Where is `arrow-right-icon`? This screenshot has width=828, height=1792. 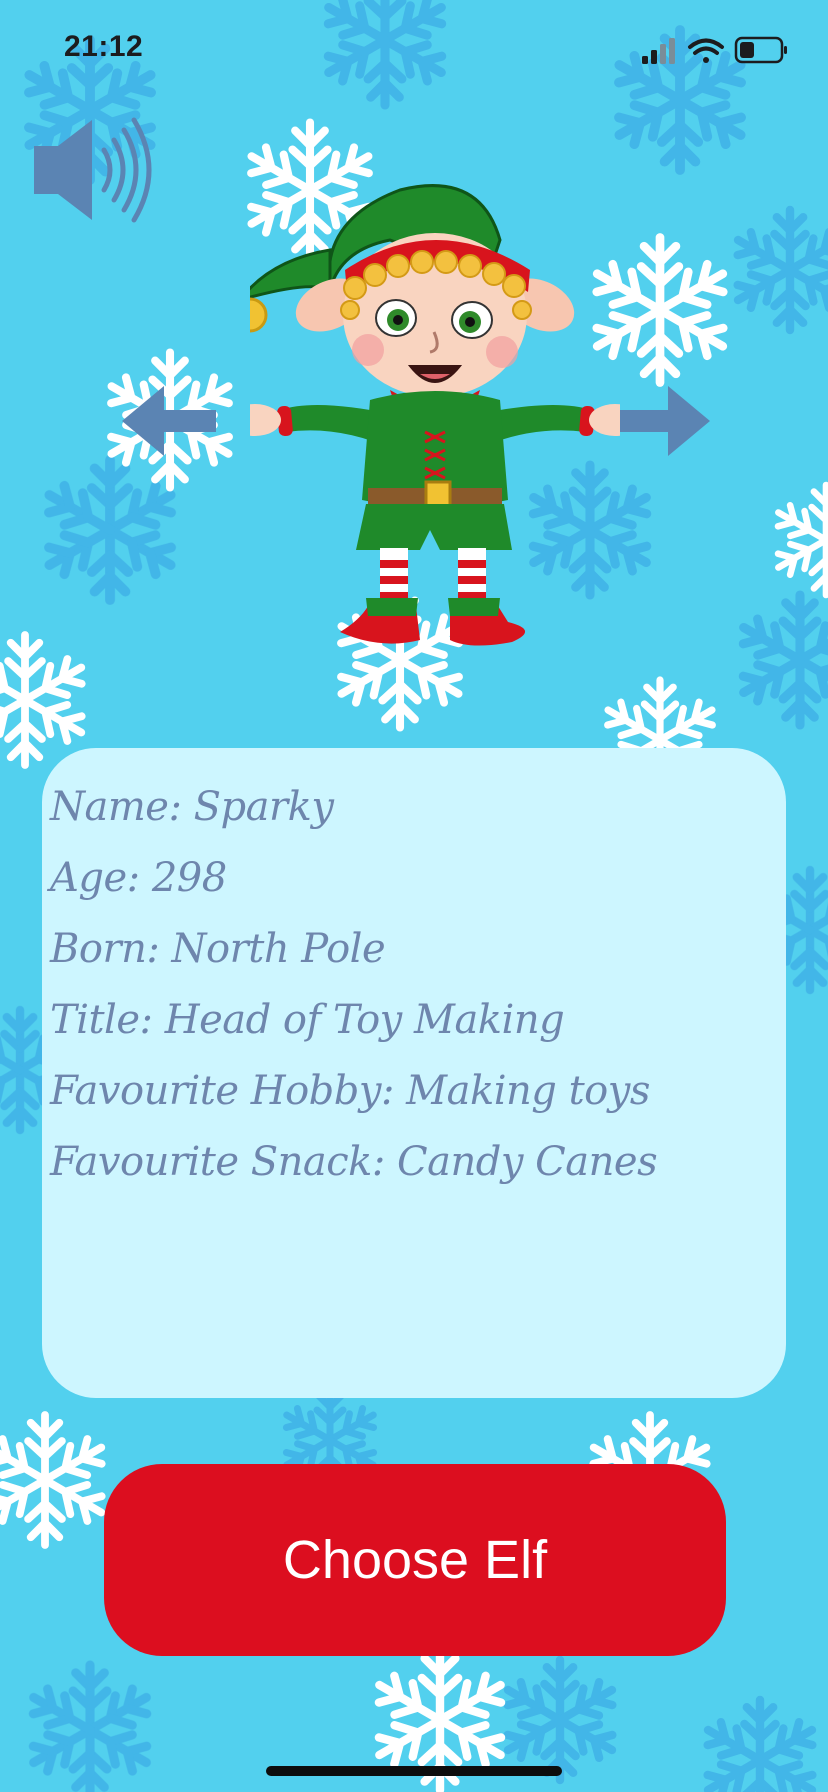
arrow-right-icon is located at coordinates (665, 421).